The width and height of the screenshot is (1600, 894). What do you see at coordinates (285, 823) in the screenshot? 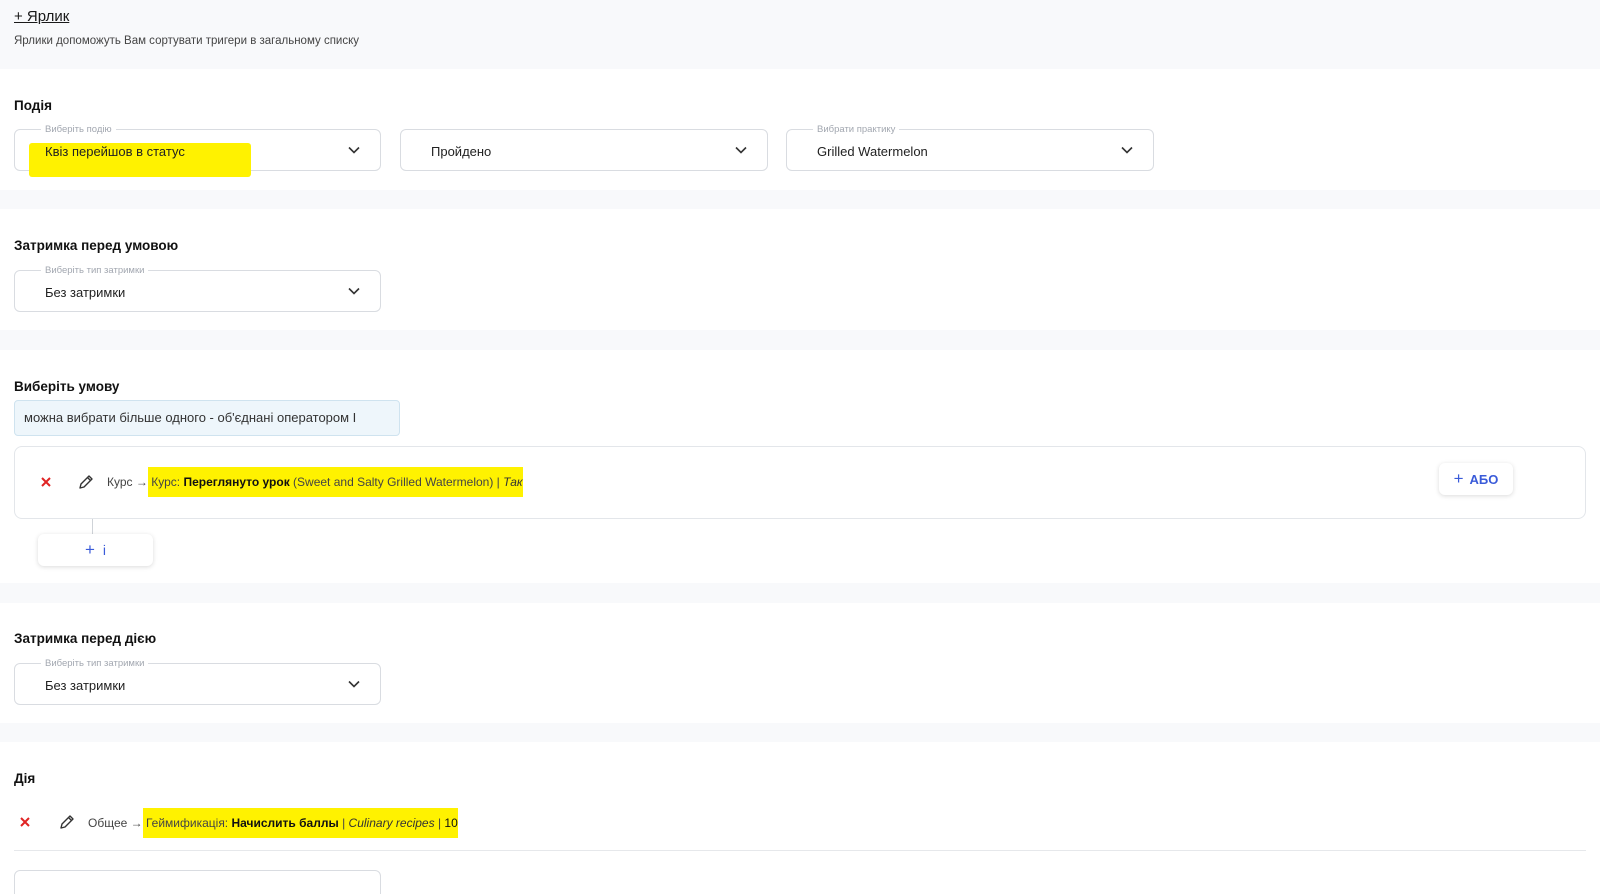
I see `action-name: Начислить баллы` at bounding box center [285, 823].